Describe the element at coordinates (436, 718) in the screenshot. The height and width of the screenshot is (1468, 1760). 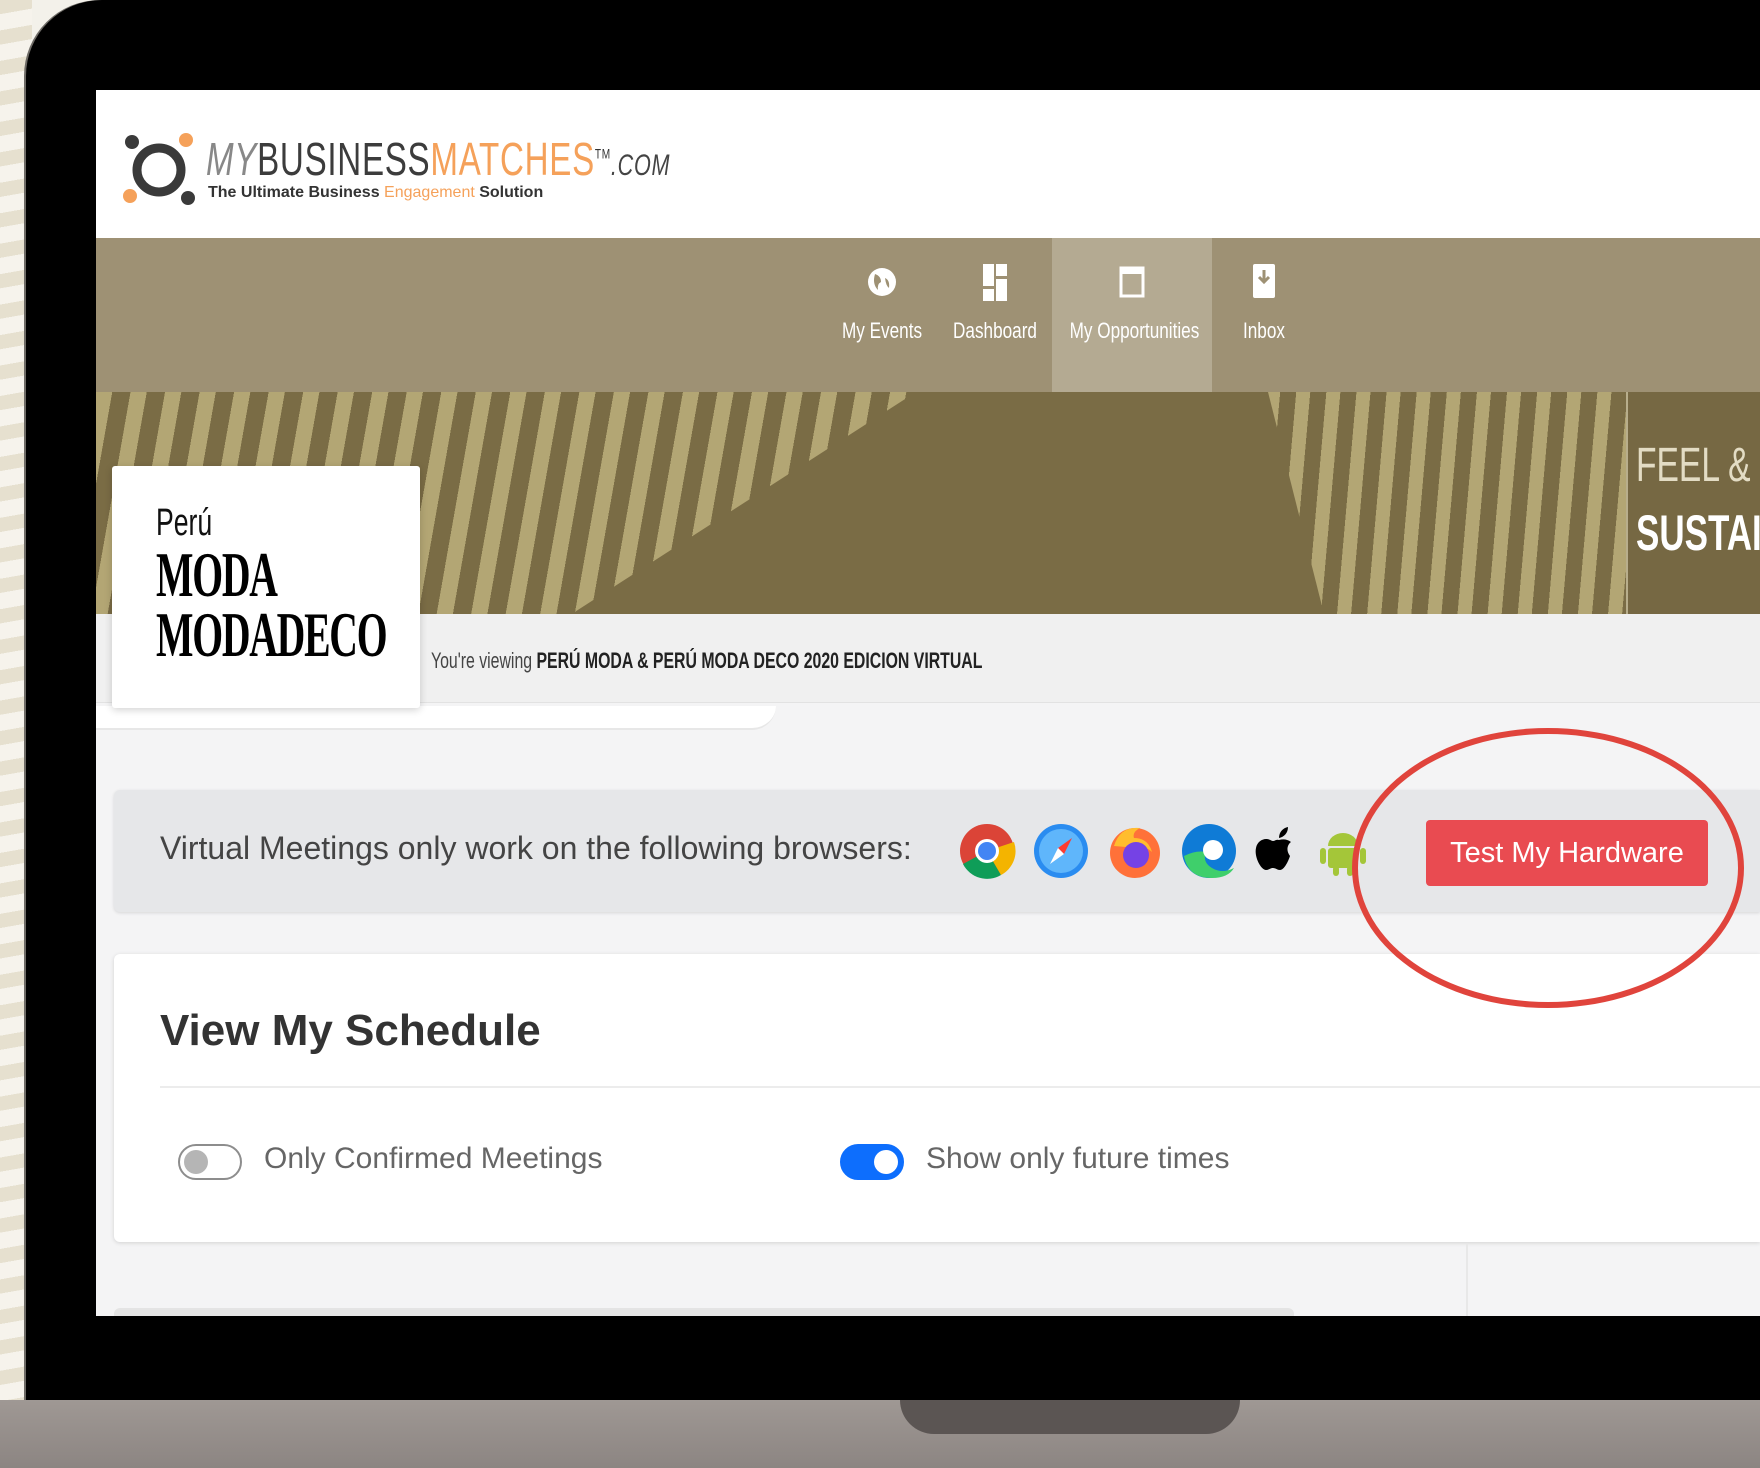
I see `header-shadow` at that location.